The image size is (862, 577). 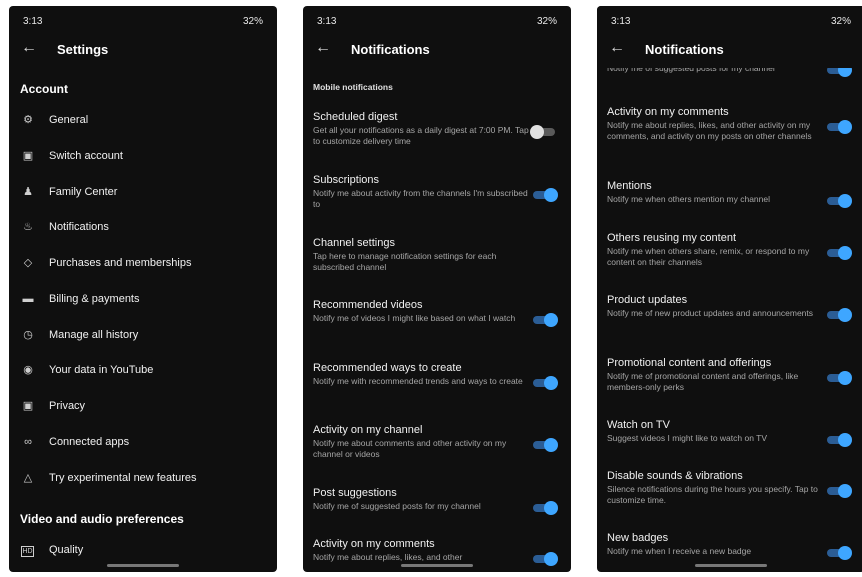 What do you see at coordinates (143, 443) in the screenshot?
I see `settings-item-connected-apps: ∞ Connected apps` at bounding box center [143, 443].